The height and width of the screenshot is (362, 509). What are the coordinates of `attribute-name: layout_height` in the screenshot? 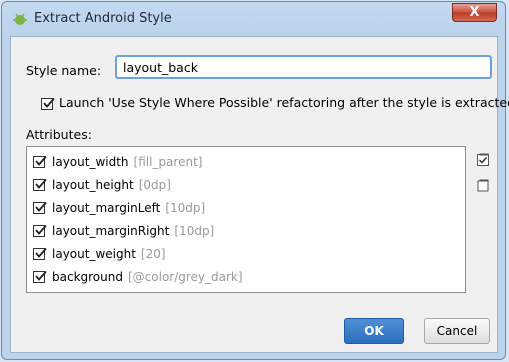 It's located at (93, 185).